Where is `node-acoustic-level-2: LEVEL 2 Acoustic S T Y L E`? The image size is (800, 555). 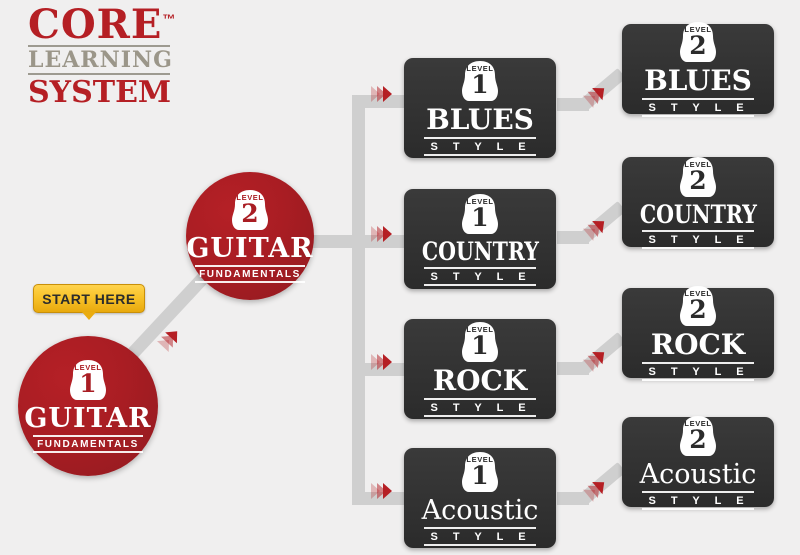 node-acoustic-level-2: LEVEL 2 Acoustic S T Y L E is located at coordinates (698, 462).